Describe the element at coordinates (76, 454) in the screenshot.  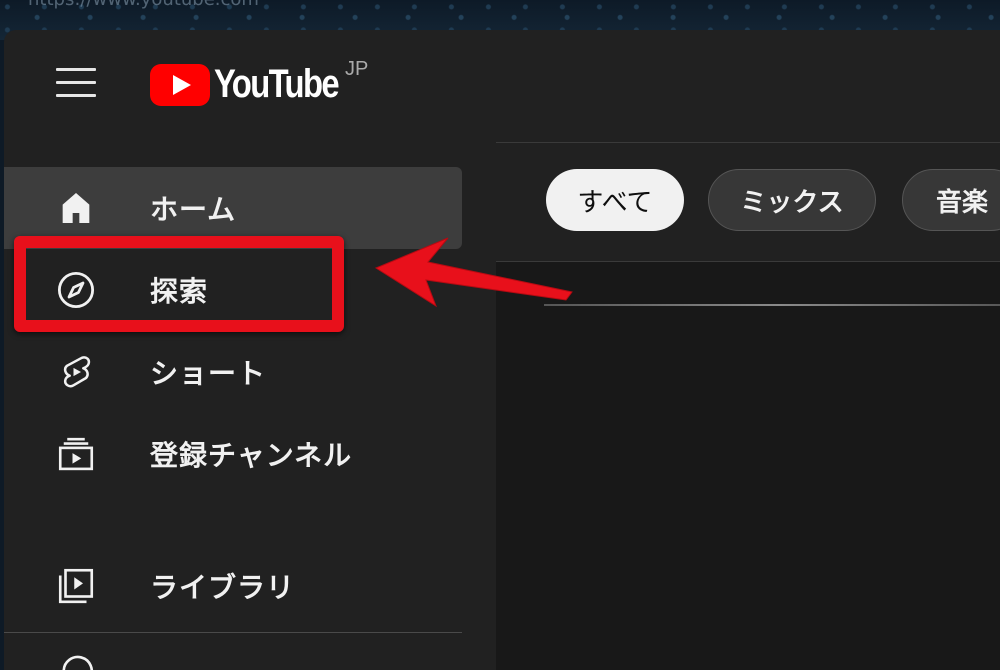
I see `subscriptions-icon` at that location.